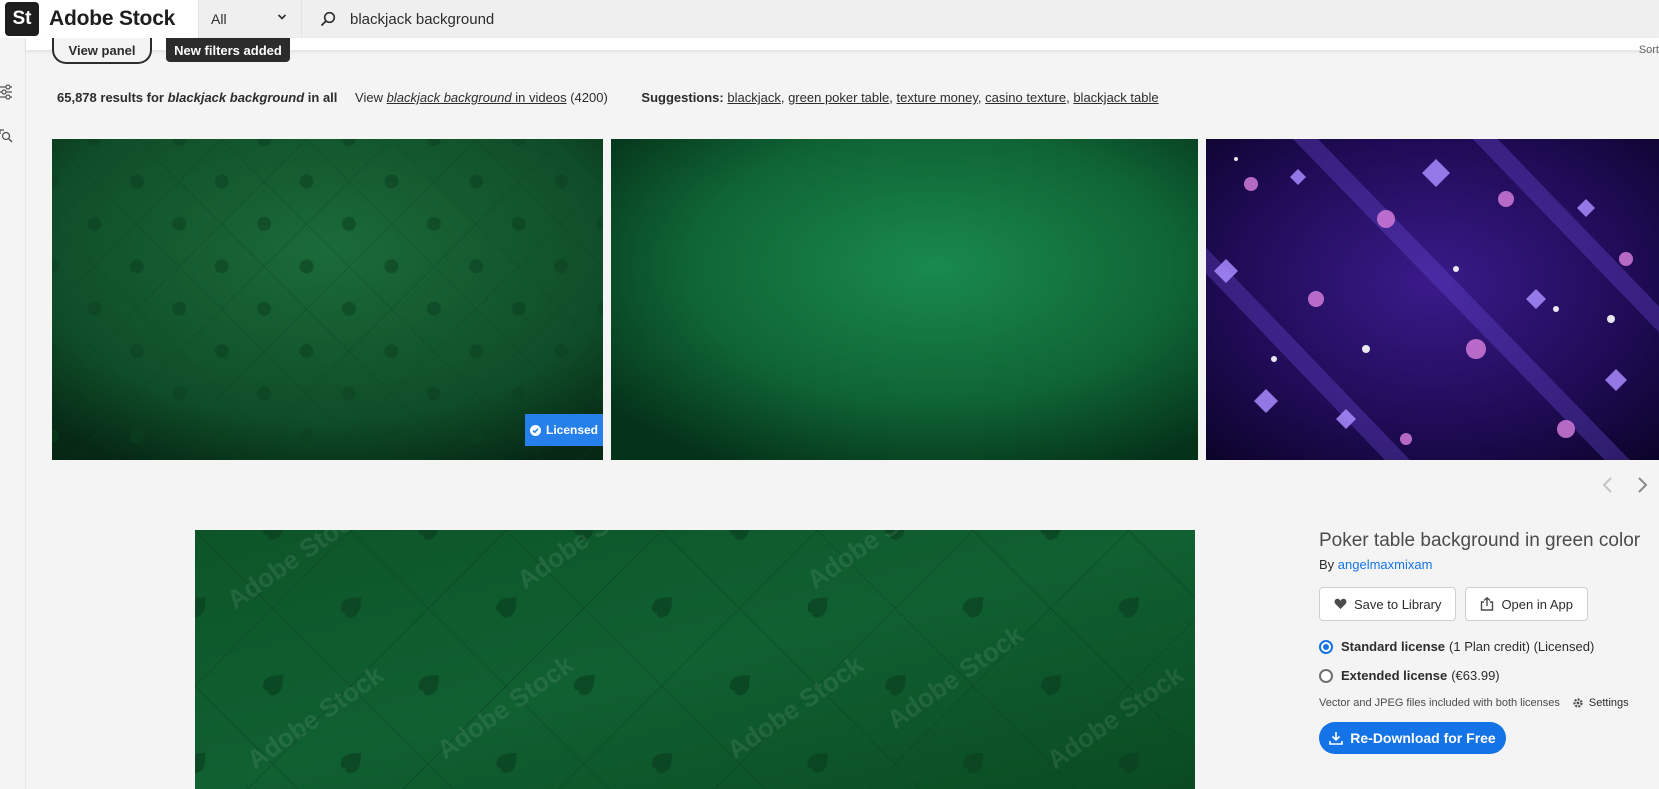  I want to click on sort-dropdown: Sort, so click(1649, 50).